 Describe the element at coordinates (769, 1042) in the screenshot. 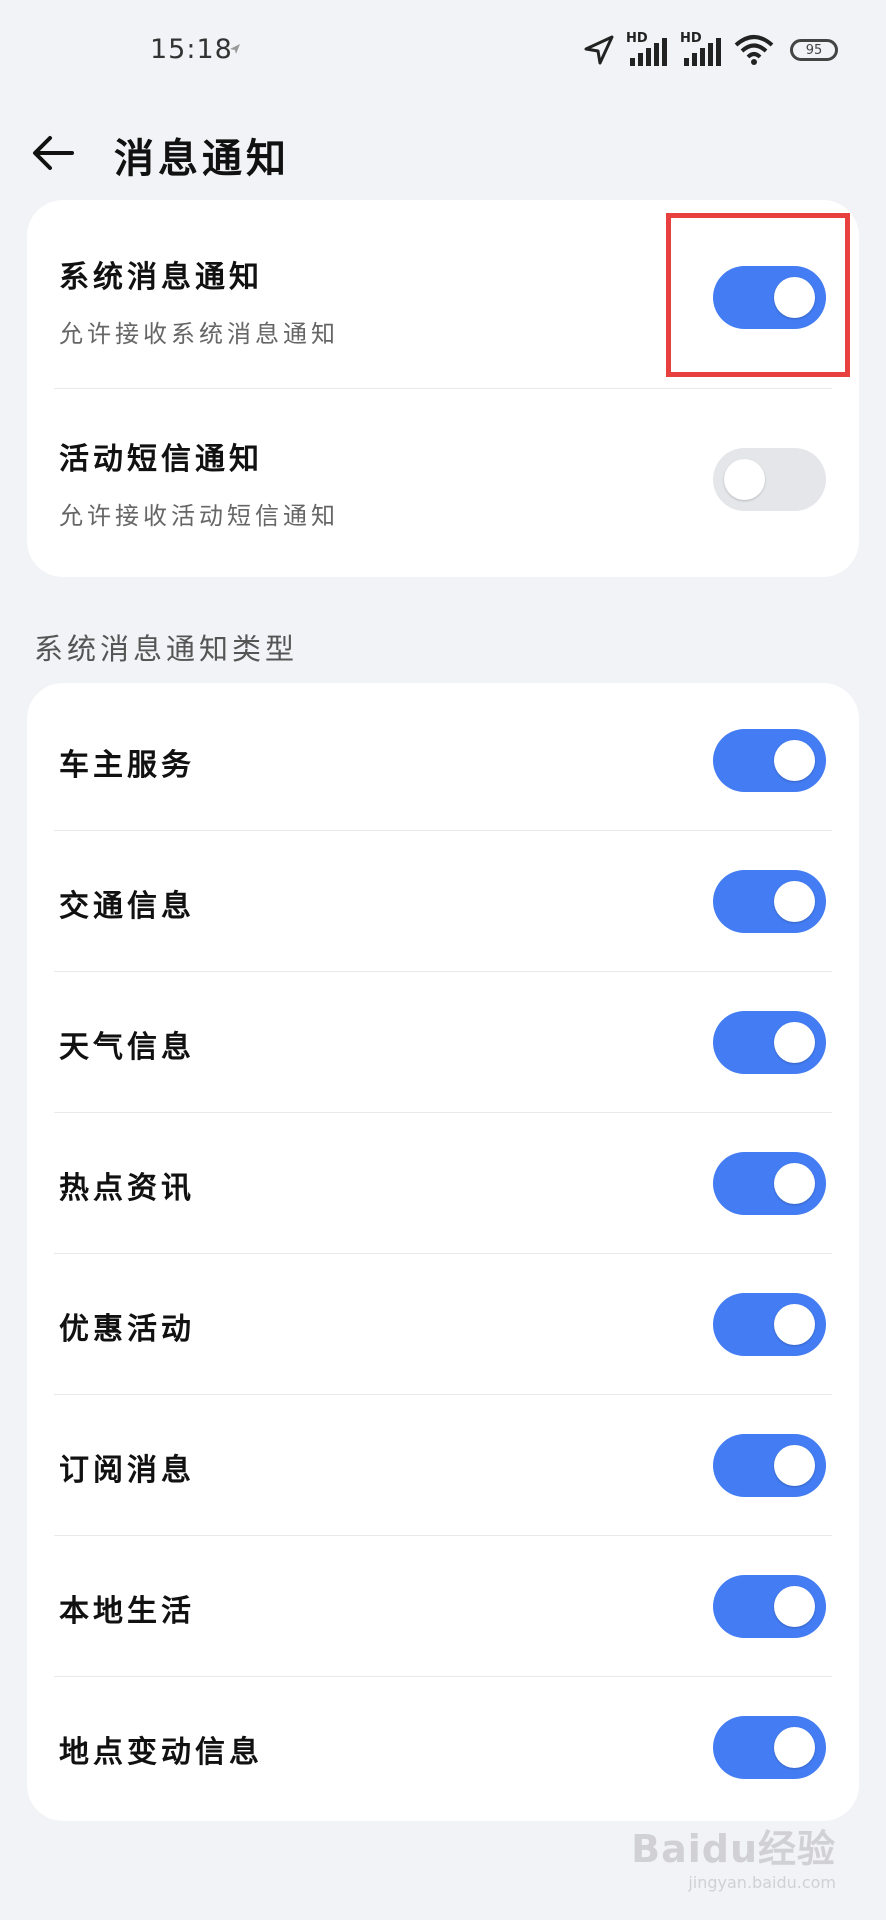

I see `weather-info-toggle` at that location.